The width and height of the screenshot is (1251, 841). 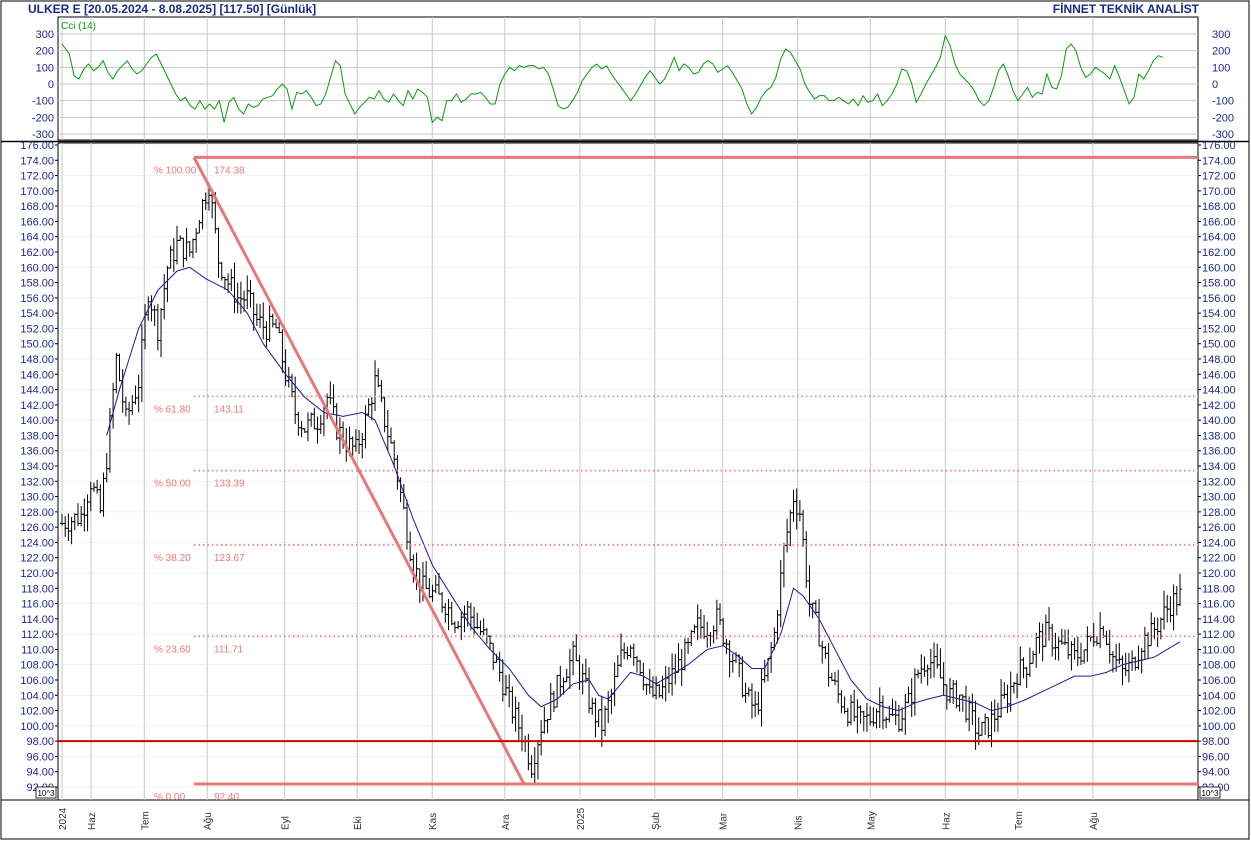 I want to click on cci-y-tick-left: -200, so click(x=43, y=118).